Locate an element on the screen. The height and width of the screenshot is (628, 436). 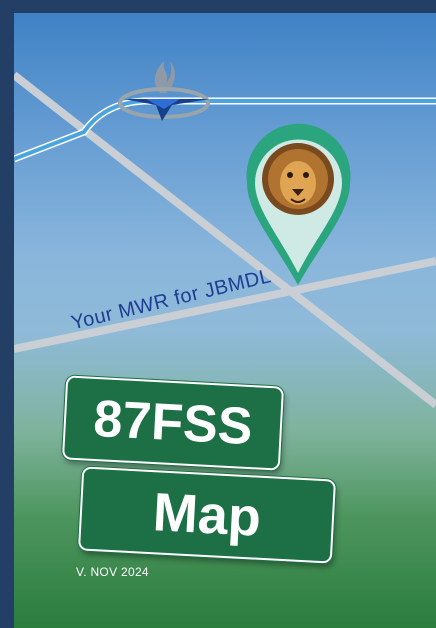
sign-subtitle: Map is located at coordinates (207, 515).